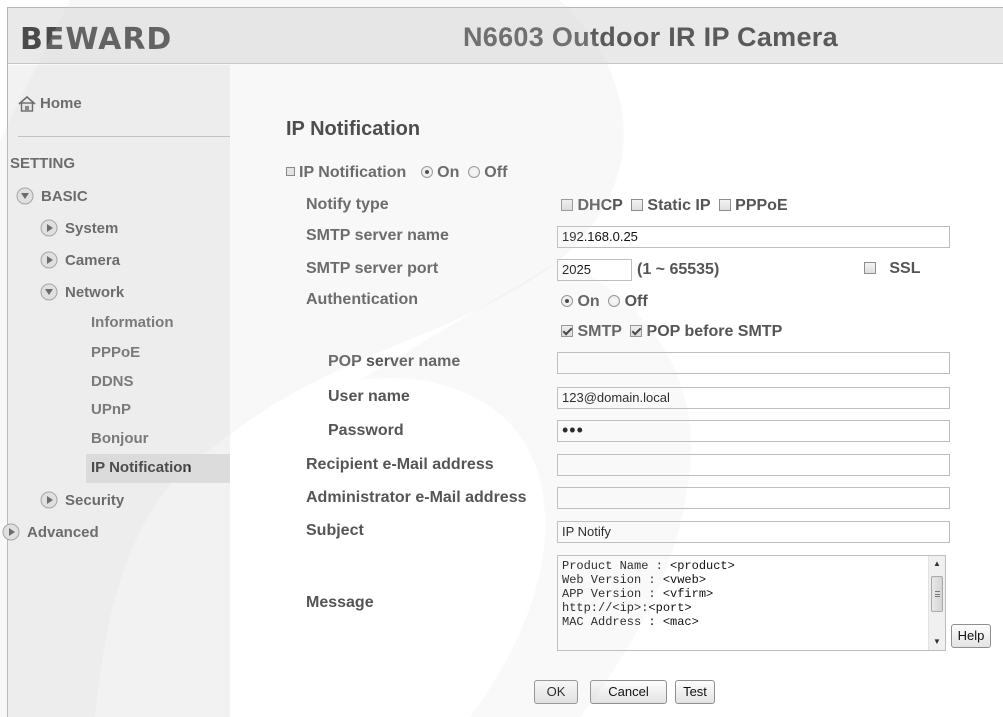  Describe the element at coordinates (628, 301) in the screenshot. I see `auth-off: Off` at that location.